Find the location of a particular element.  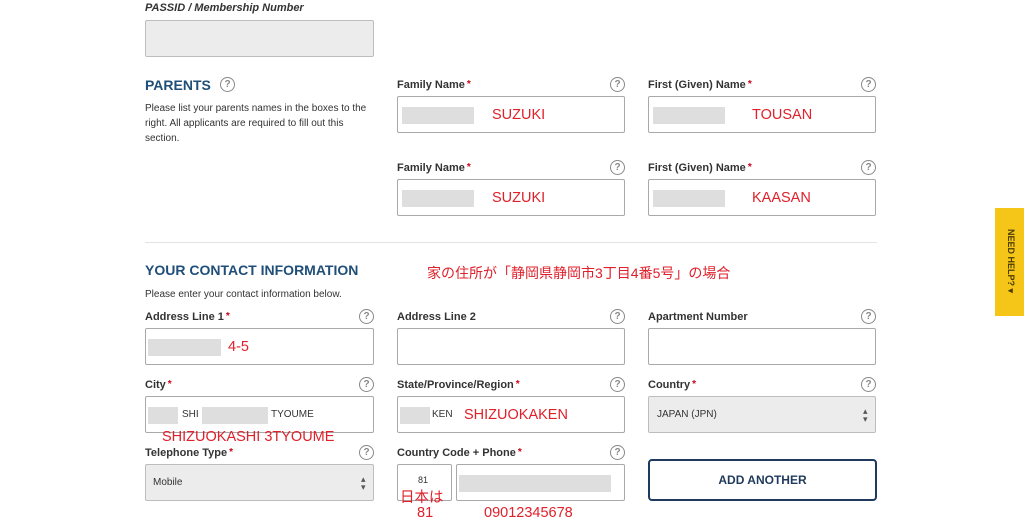

apartment-input is located at coordinates (762, 346).